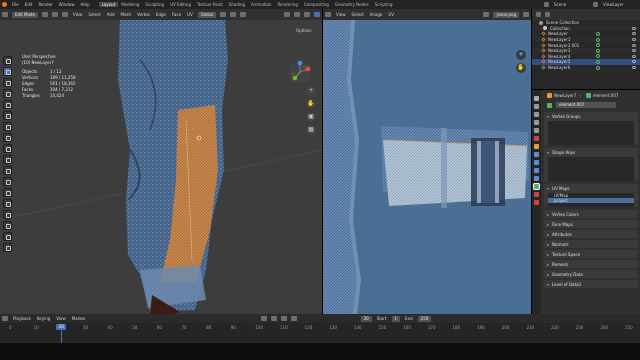 The height and width of the screenshot is (360, 640). I want to click on outliner-row: NewLayer6, so click(586, 68).